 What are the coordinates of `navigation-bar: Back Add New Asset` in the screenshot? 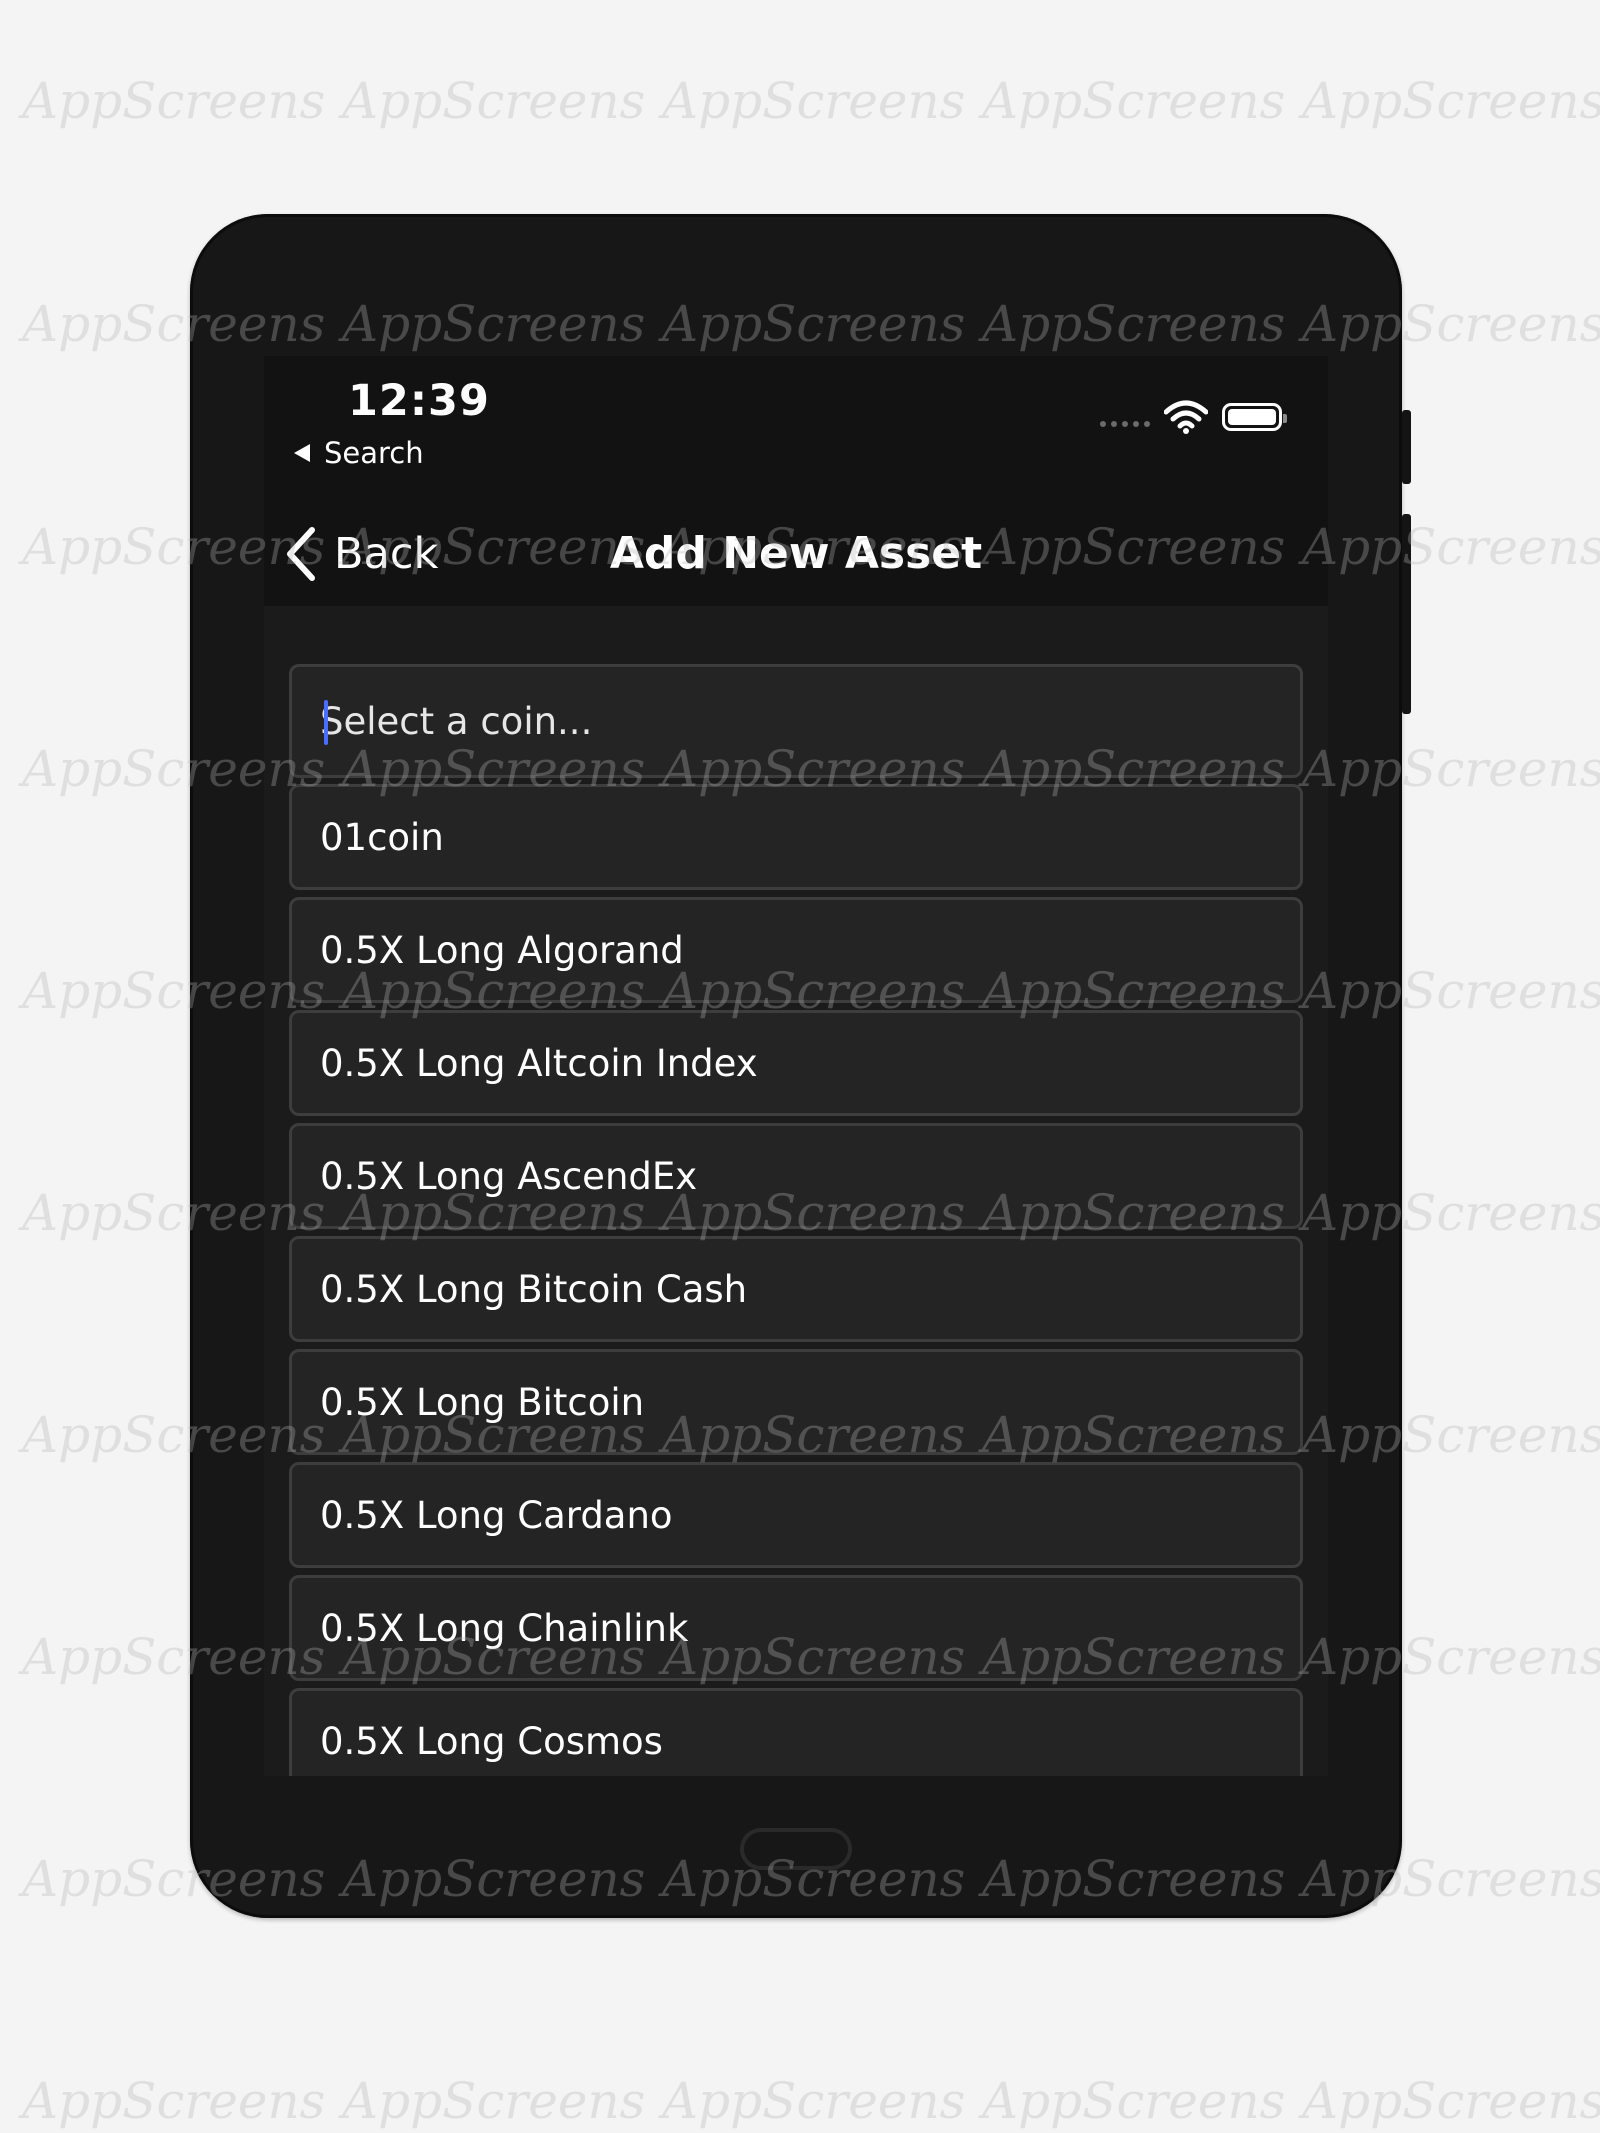 It's located at (796, 551).